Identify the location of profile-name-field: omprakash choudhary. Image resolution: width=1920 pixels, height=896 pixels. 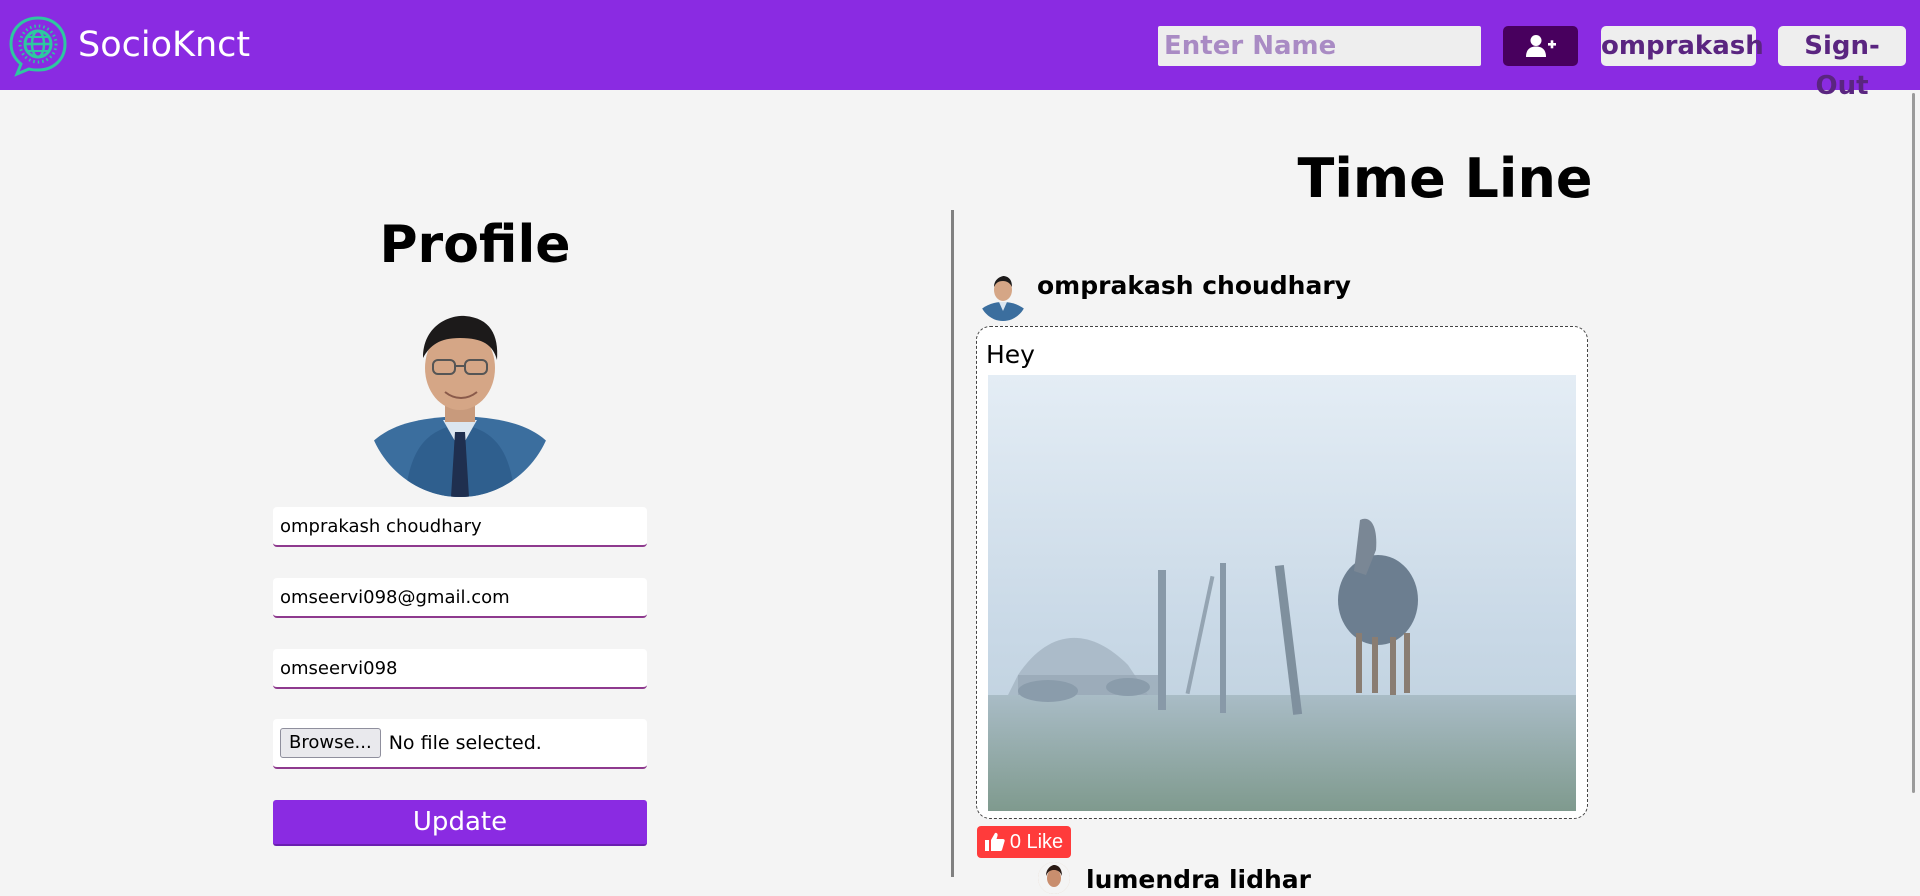
(460, 527).